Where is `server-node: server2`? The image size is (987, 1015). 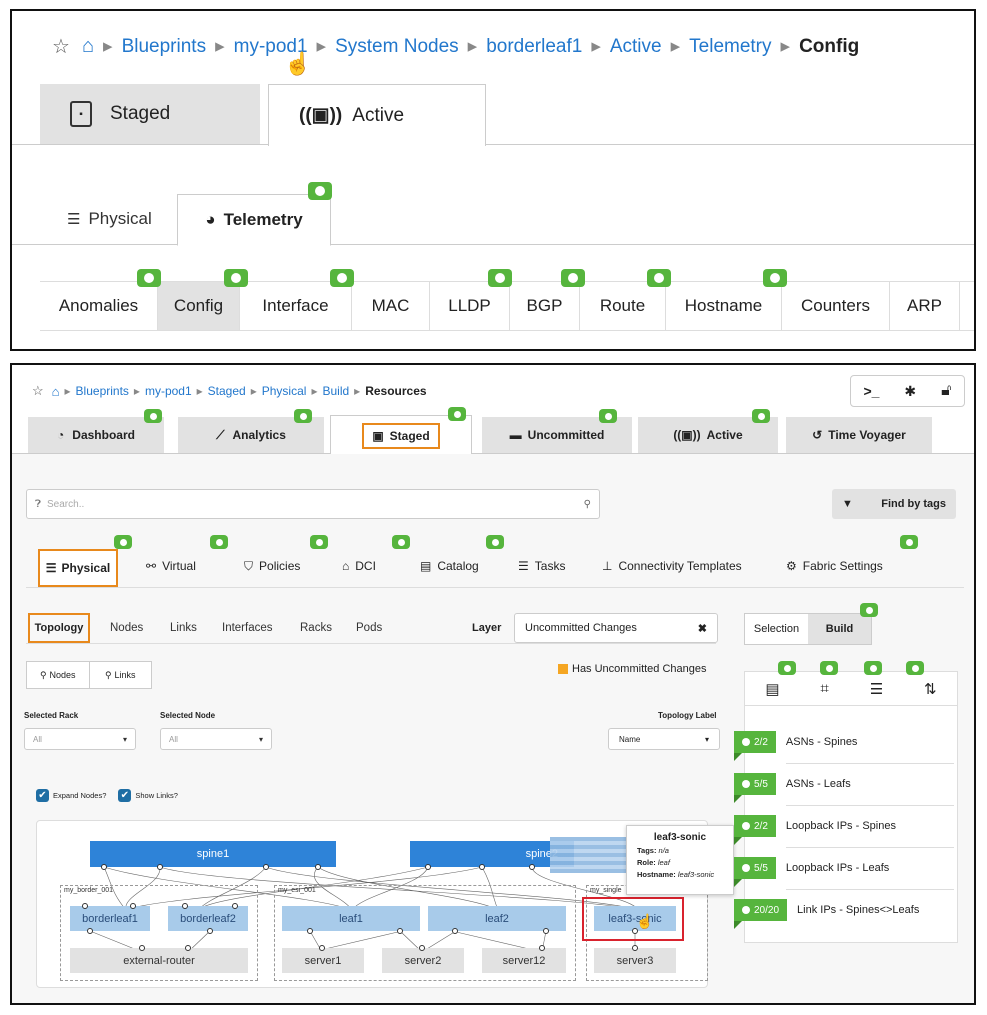 server-node: server2 is located at coordinates (423, 960).